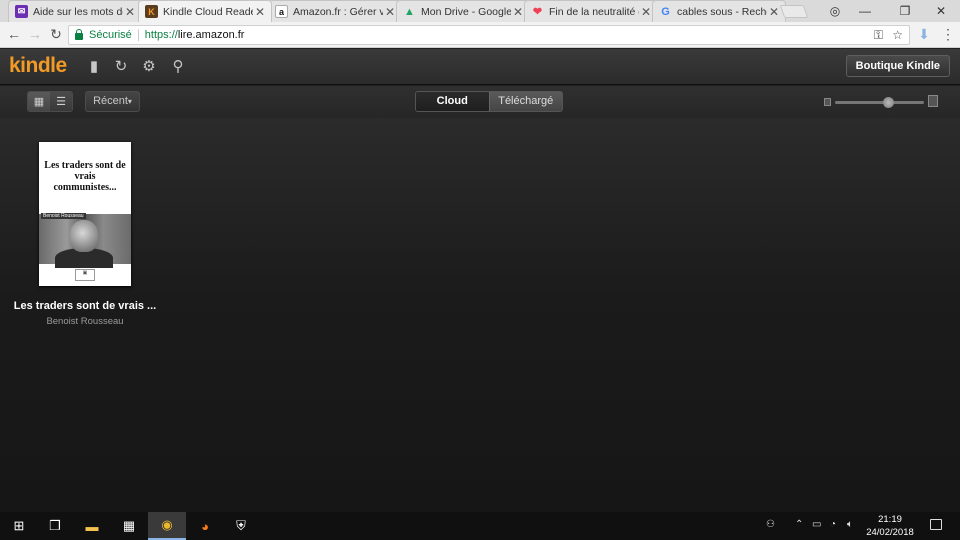  What do you see at coordinates (897, 35) in the screenshot?
I see `bookmark-star-icon: ☆` at bounding box center [897, 35].